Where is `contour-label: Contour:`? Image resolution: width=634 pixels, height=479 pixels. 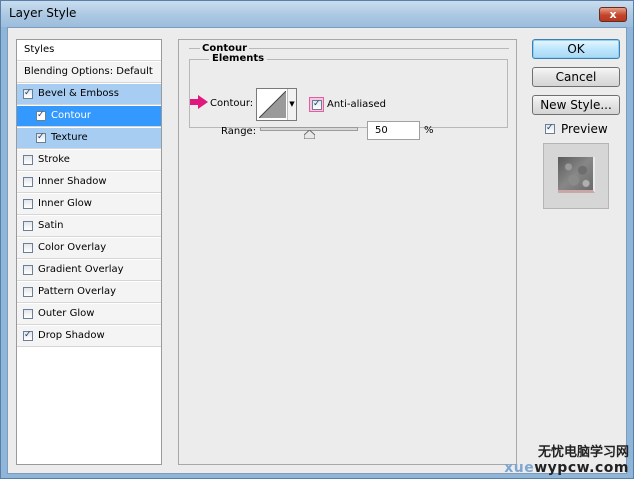
contour-label: Contour: is located at coordinates (232, 103).